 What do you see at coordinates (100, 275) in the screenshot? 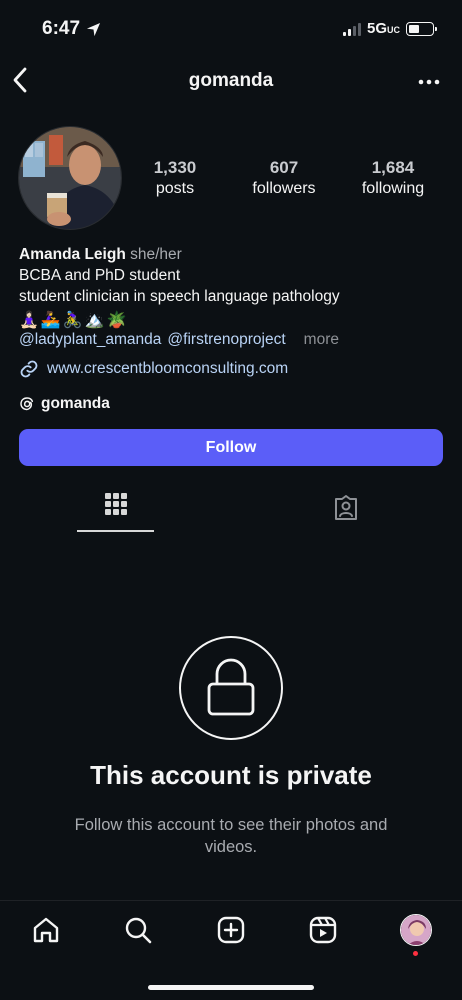
I see `bio-line: BCBA and PhD student` at bounding box center [100, 275].